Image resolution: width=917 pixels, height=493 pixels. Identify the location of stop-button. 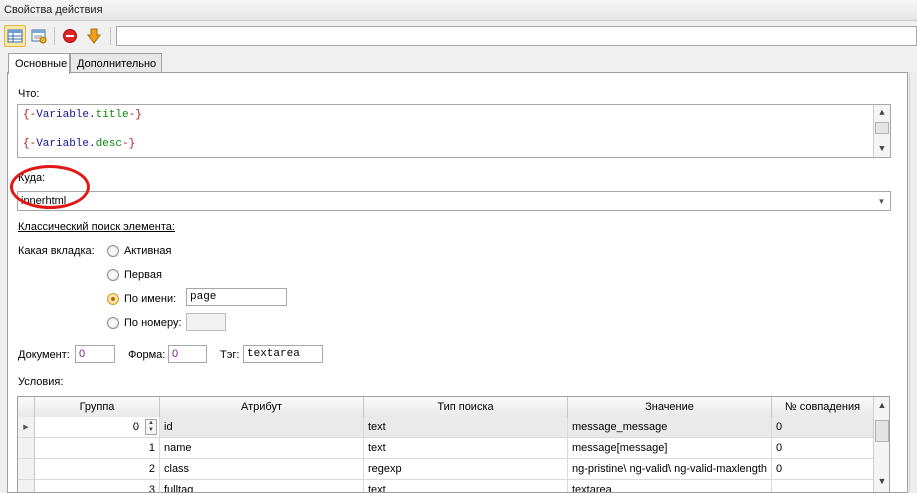
(70, 36).